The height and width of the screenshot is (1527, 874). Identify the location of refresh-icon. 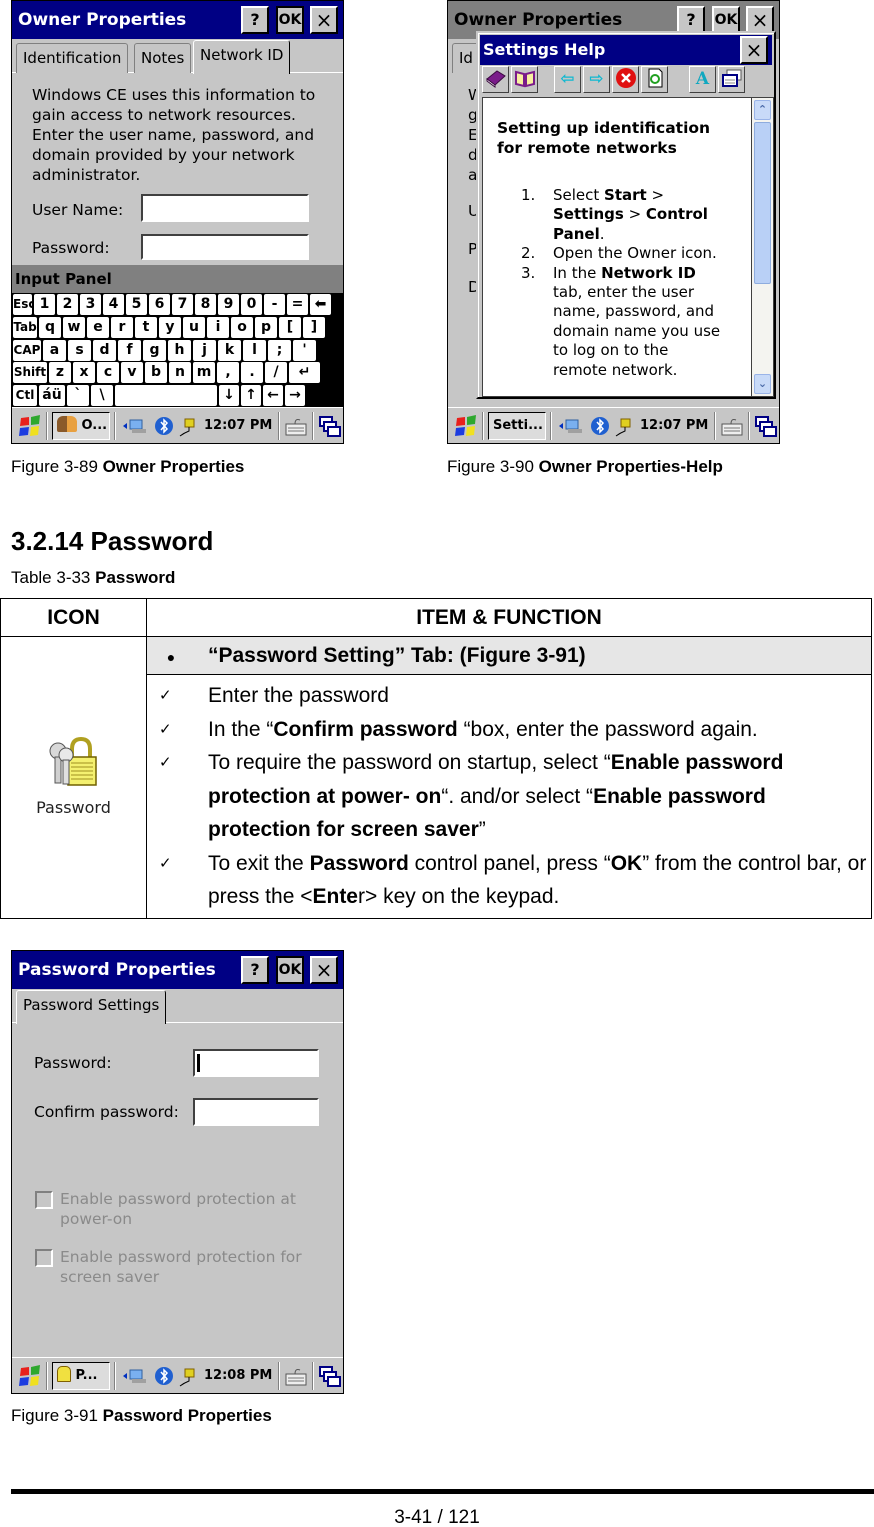
(654, 79).